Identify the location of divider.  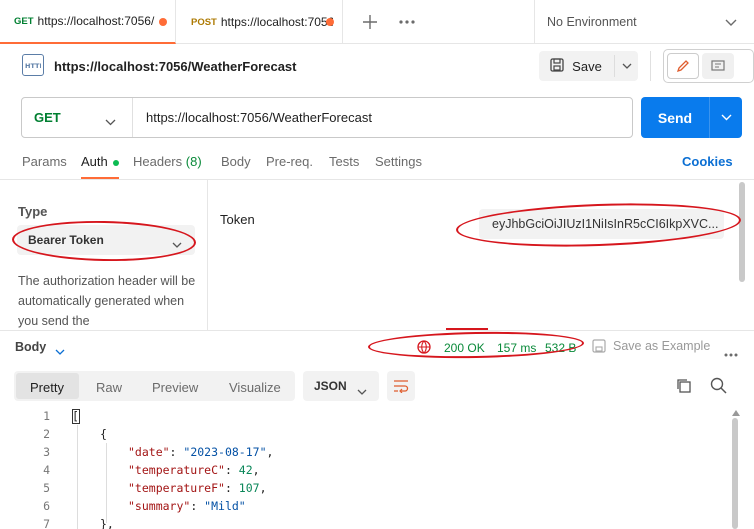
(650, 66).